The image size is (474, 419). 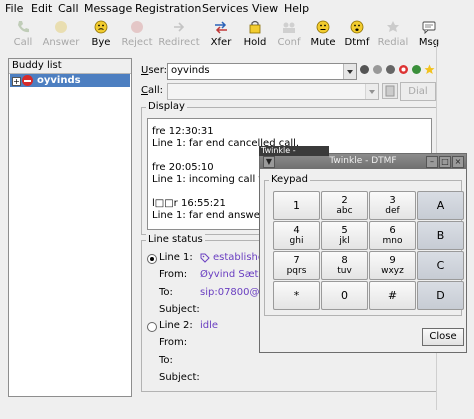 I want to click on auto-answer-icon, so click(x=377, y=69).